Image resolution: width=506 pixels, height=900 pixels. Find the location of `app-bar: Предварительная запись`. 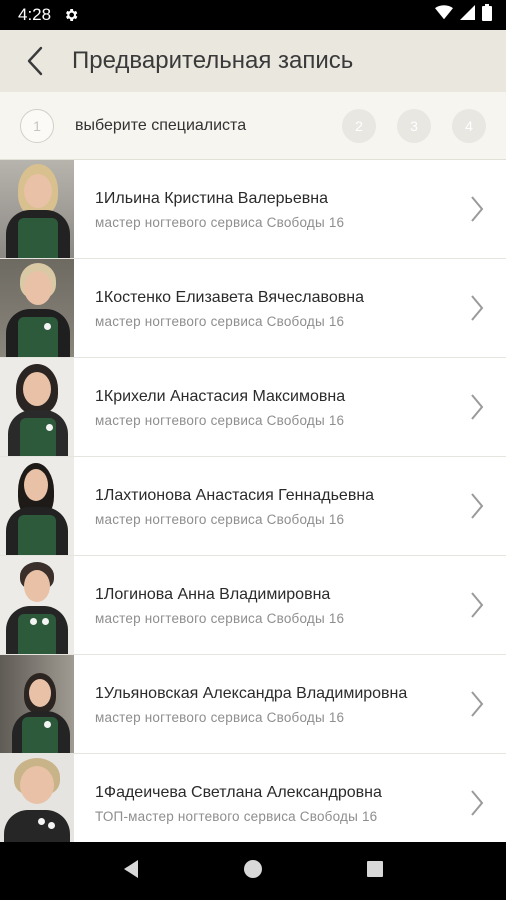

app-bar: Предварительная запись is located at coordinates (253, 61).